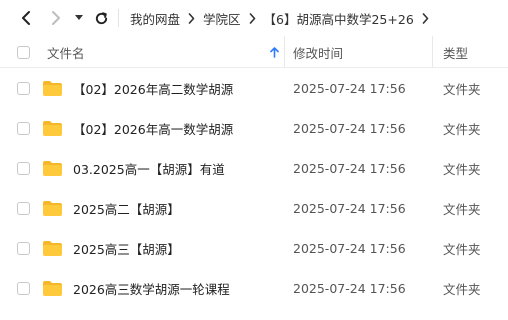 The height and width of the screenshot is (320, 508). I want to click on file-name: 【02】2026年高二数学胡源, so click(153, 88).